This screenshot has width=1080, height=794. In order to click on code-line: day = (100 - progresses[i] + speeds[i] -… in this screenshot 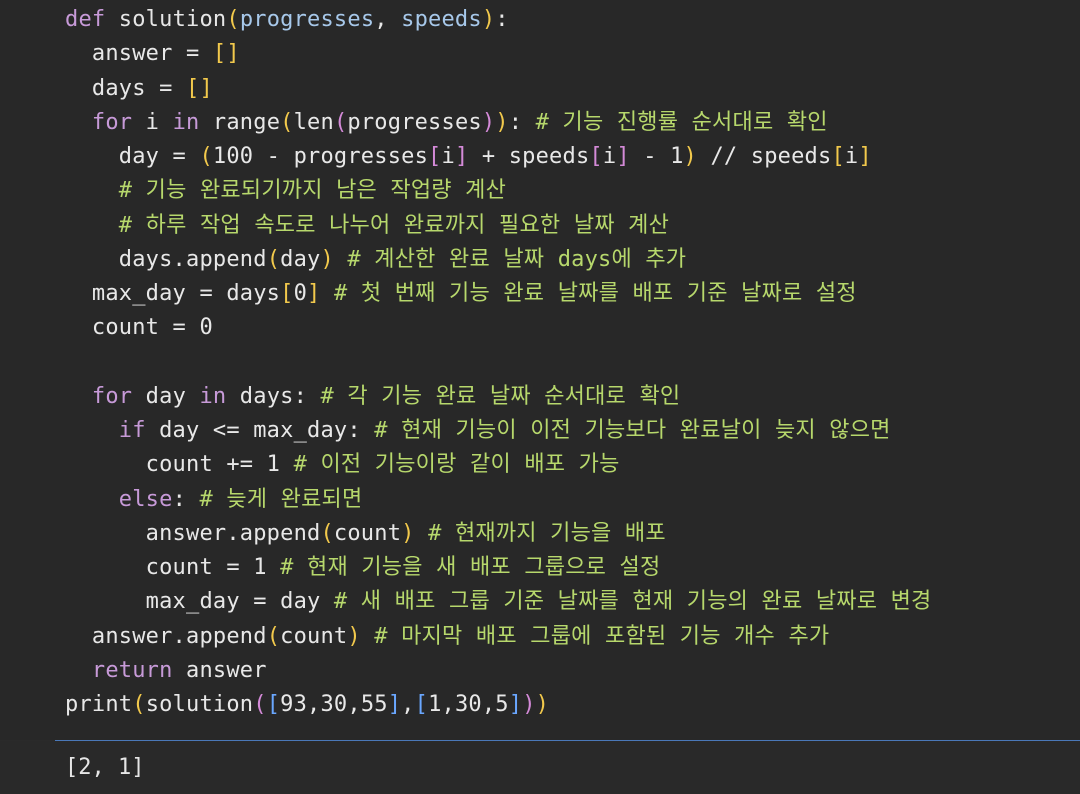, I will do `click(468, 157)`.